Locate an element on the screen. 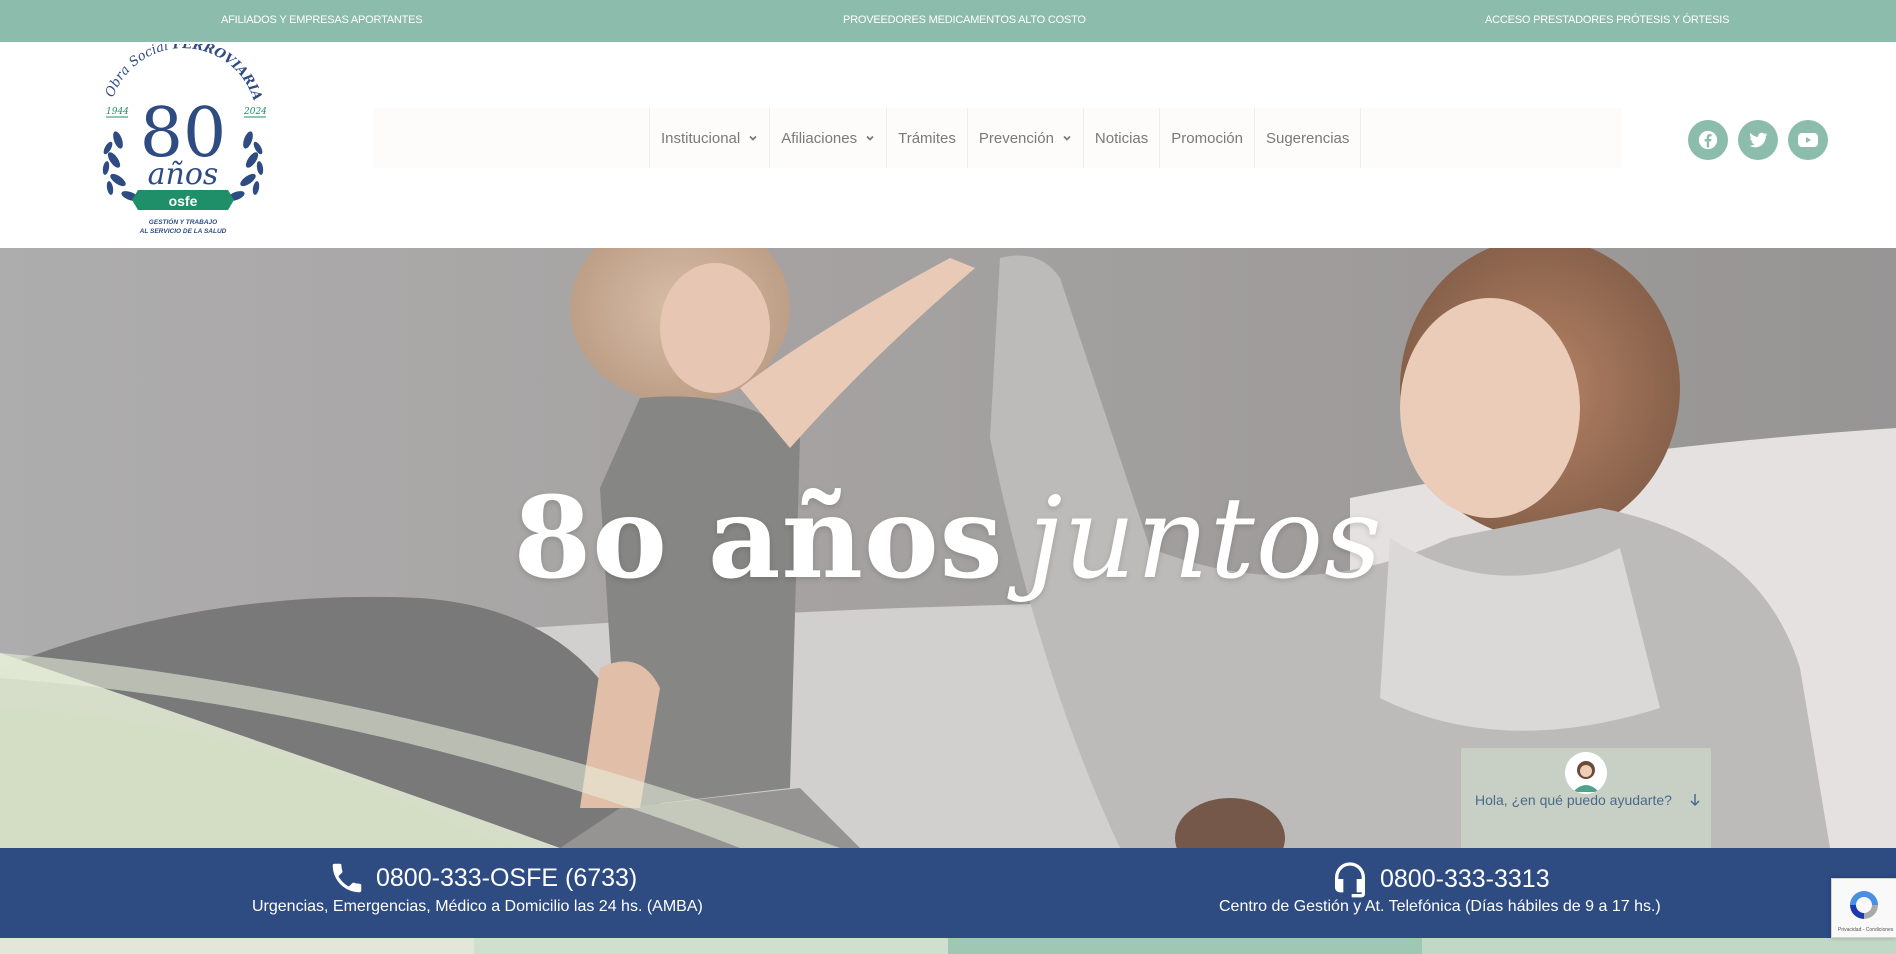  twitter-button is located at coordinates (1758, 140).